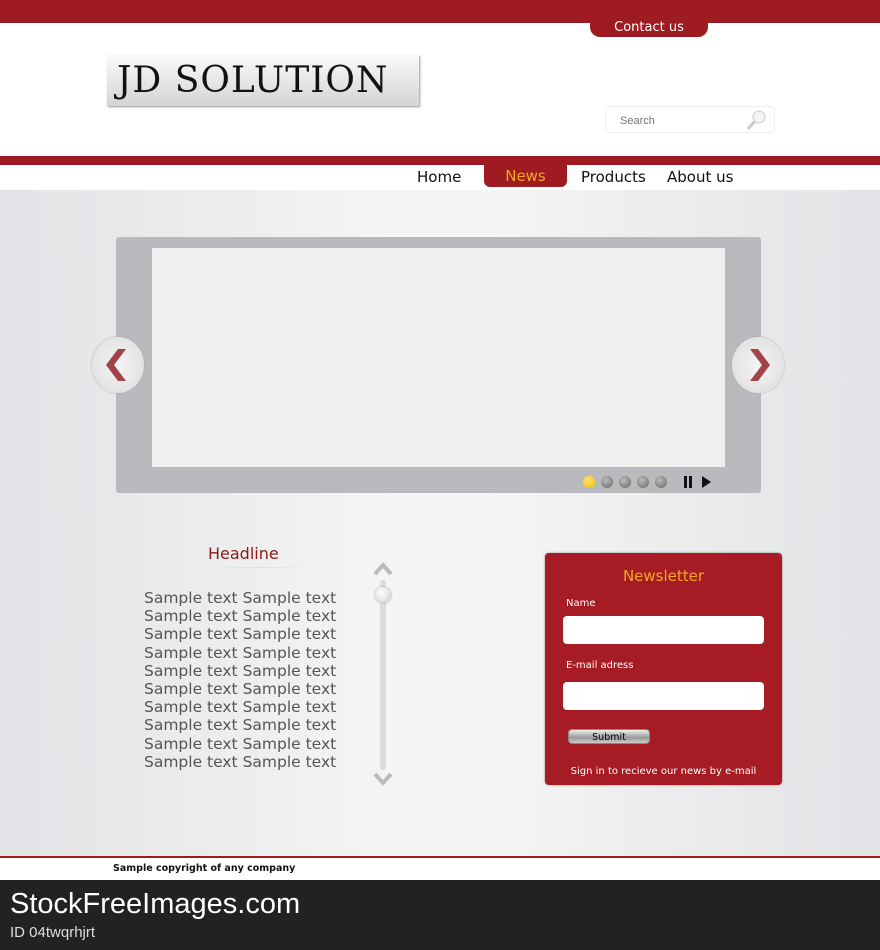  I want to click on prev-slide-button, so click(118, 365).